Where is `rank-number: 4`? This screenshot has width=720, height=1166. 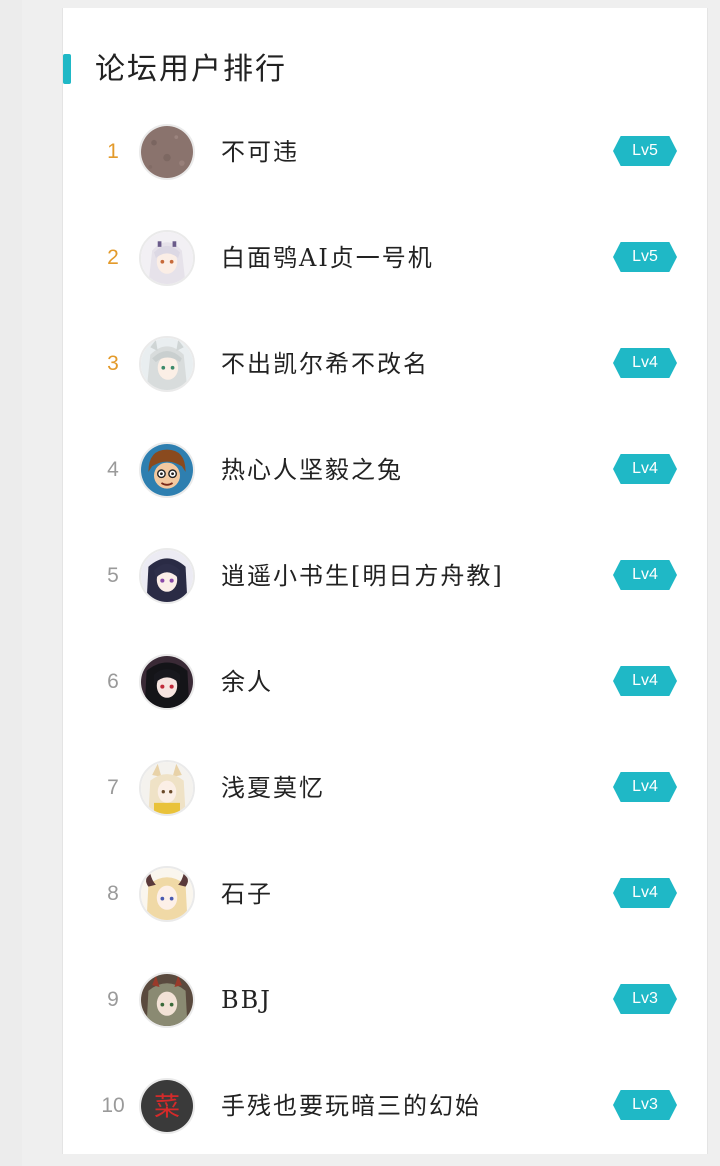 rank-number: 4 is located at coordinates (113, 469).